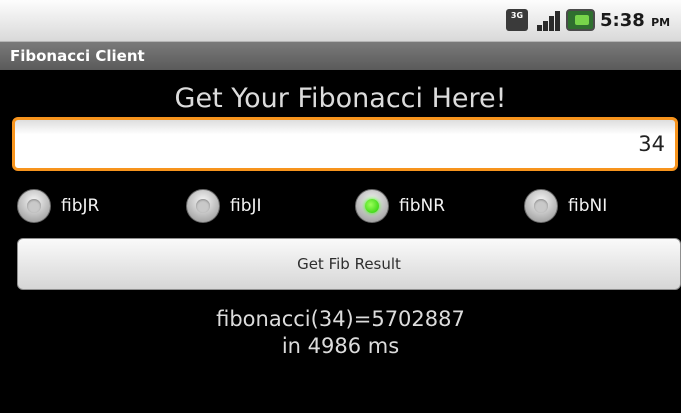 The width and height of the screenshot is (681, 413). What do you see at coordinates (622, 20) in the screenshot?
I see `clock-time: 5:38` at bounding box center [622, 20].